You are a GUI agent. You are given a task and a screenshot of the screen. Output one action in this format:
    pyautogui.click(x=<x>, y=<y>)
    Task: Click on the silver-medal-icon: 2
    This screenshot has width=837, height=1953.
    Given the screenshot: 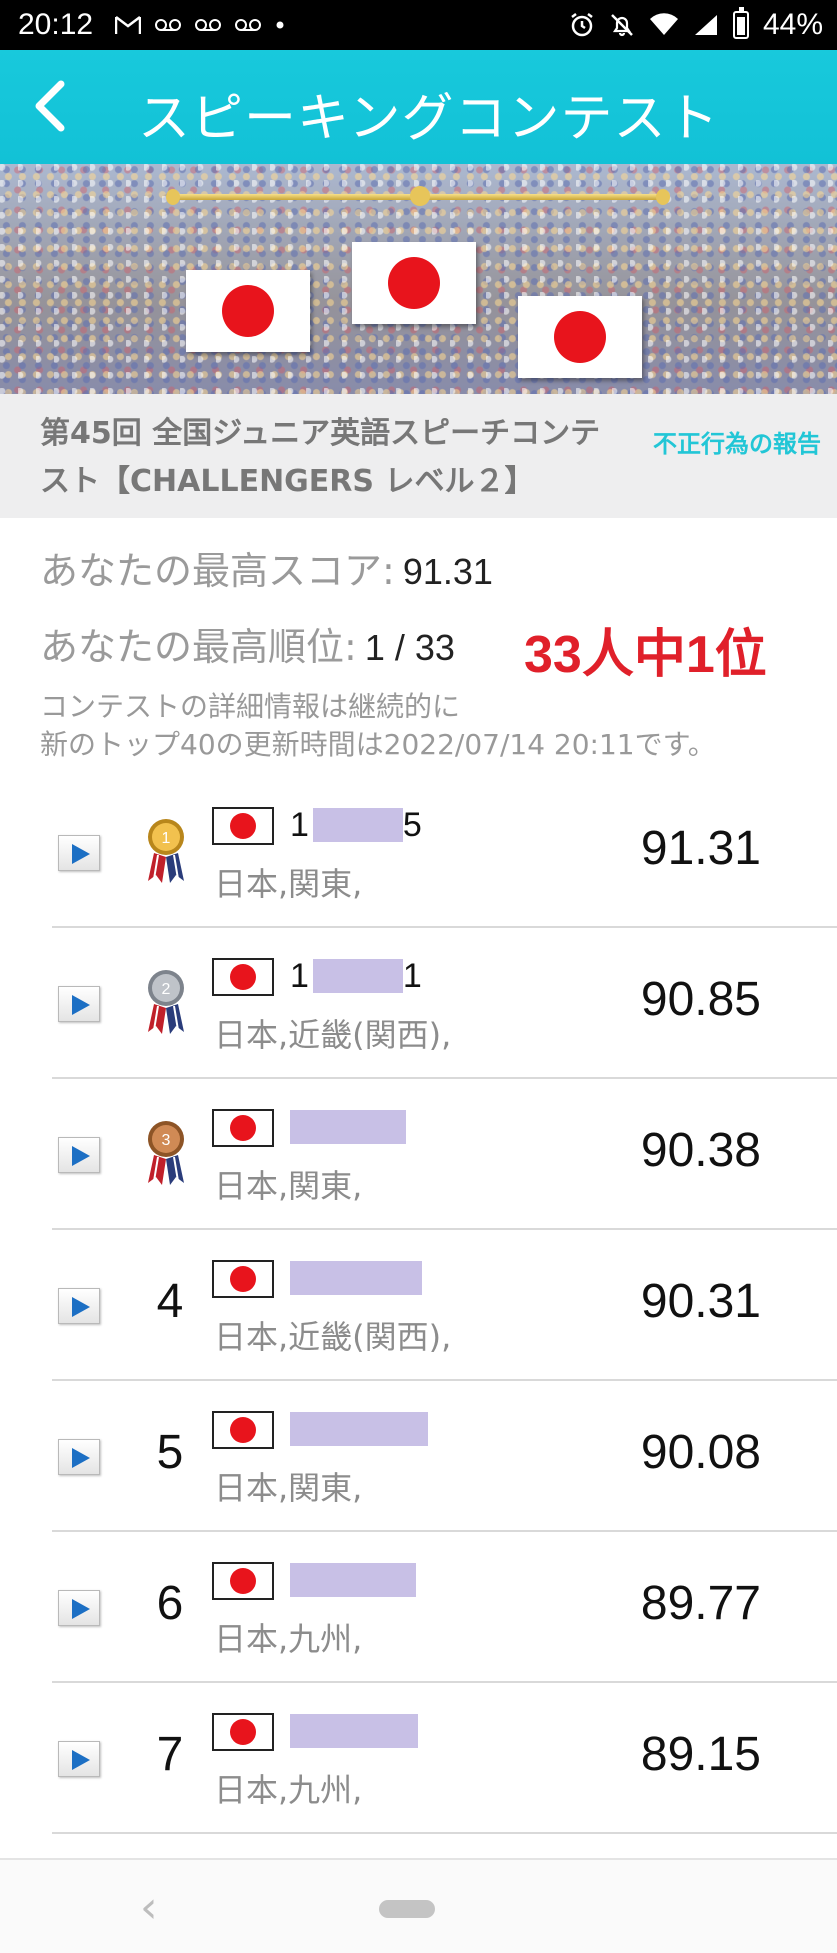 What is the action you would take?
    pyautogui.click(x=166, y=1002)
    